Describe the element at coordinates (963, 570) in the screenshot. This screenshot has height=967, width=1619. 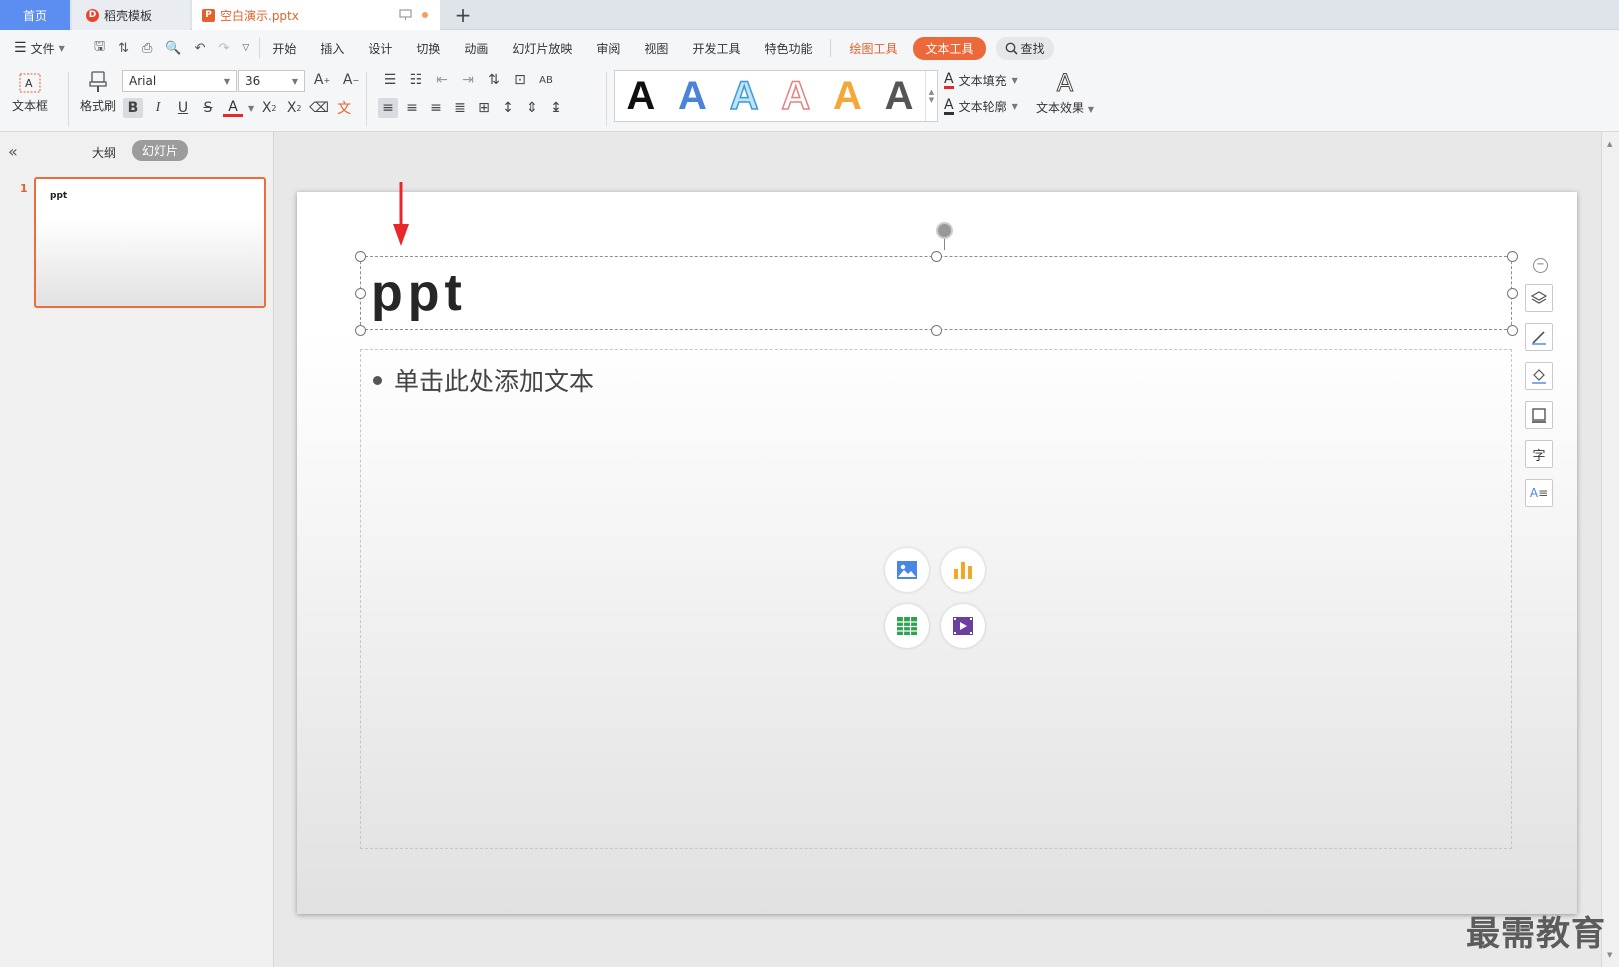
I see `insert-chart-button` at that location.